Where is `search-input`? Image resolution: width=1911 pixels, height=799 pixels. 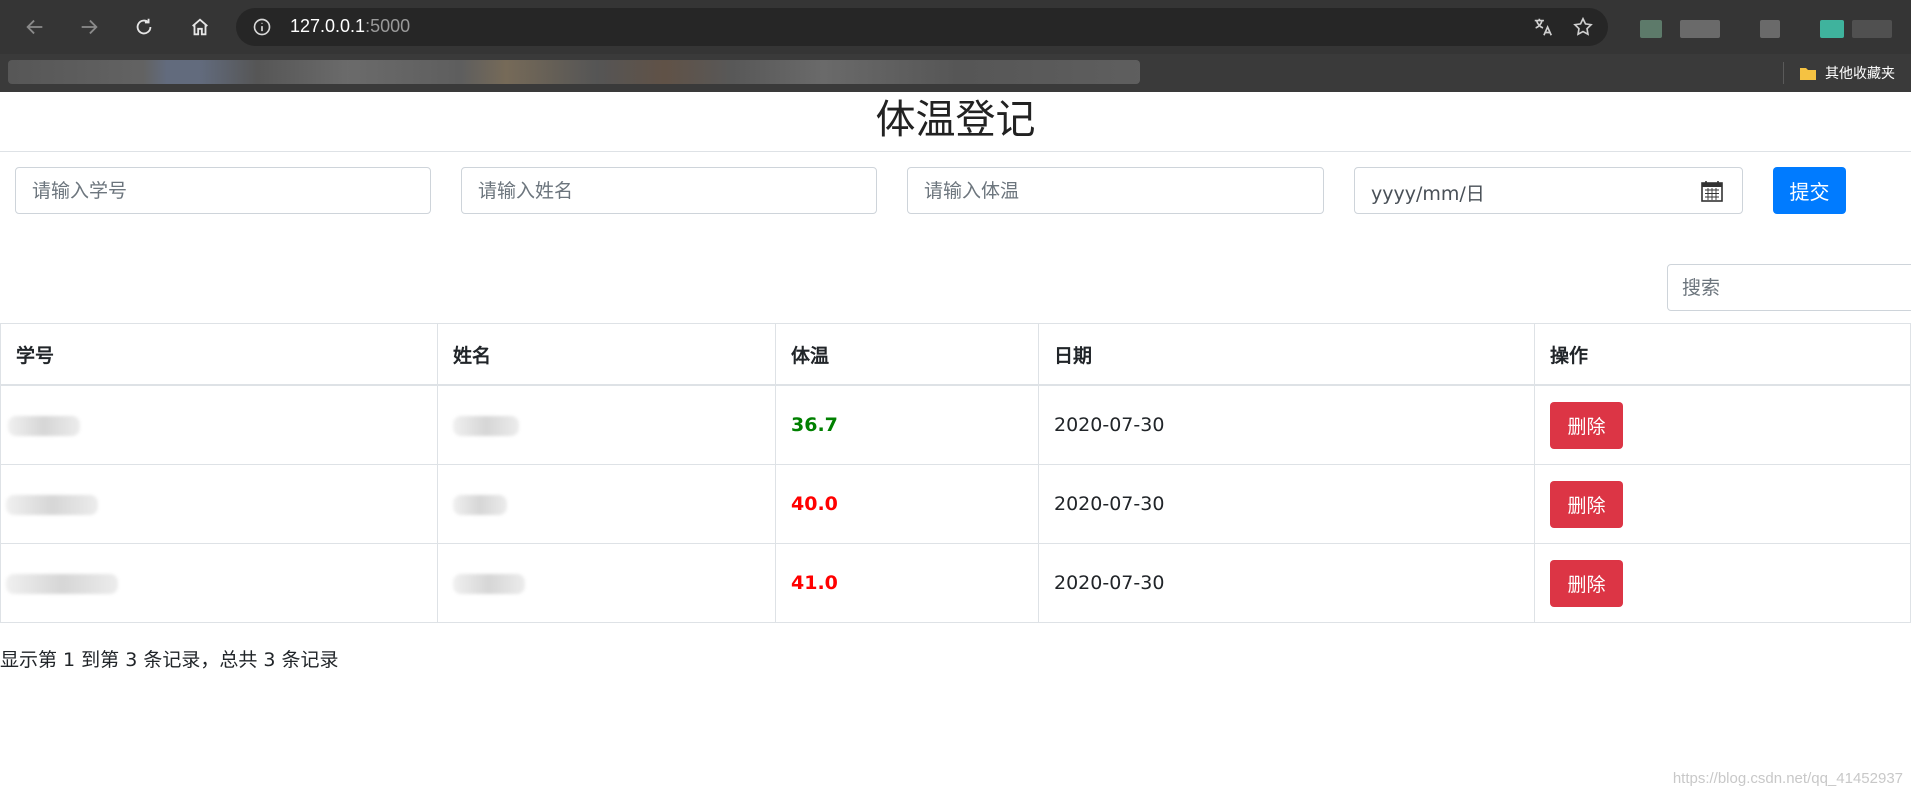 search-input is located at coordinates (1789, 287).